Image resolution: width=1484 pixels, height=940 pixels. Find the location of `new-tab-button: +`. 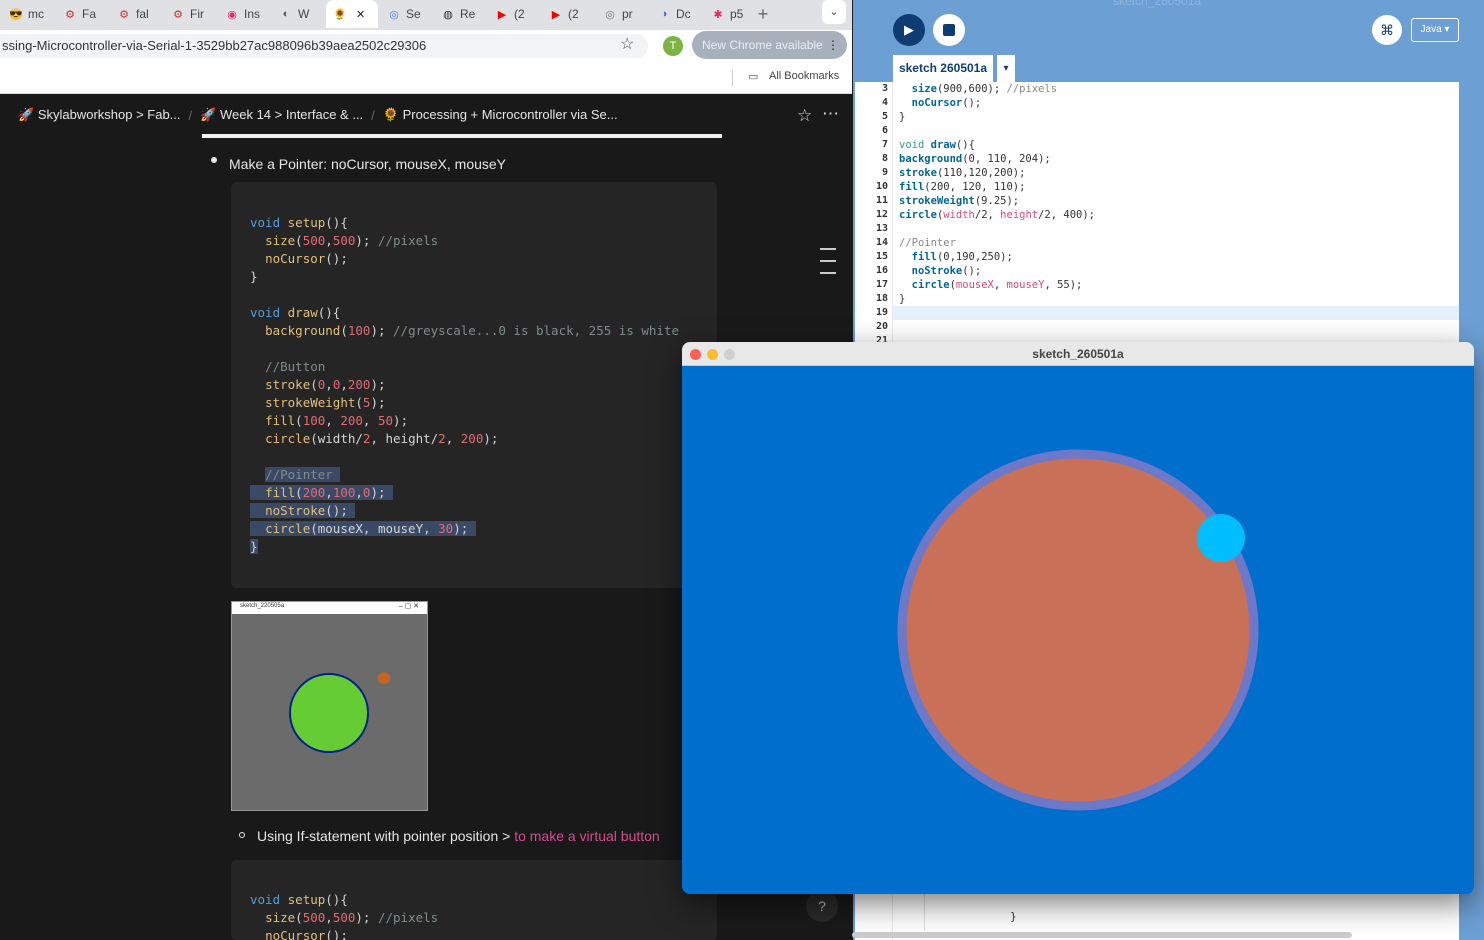

new-tab-button: + is located at coordinates (763, 14).